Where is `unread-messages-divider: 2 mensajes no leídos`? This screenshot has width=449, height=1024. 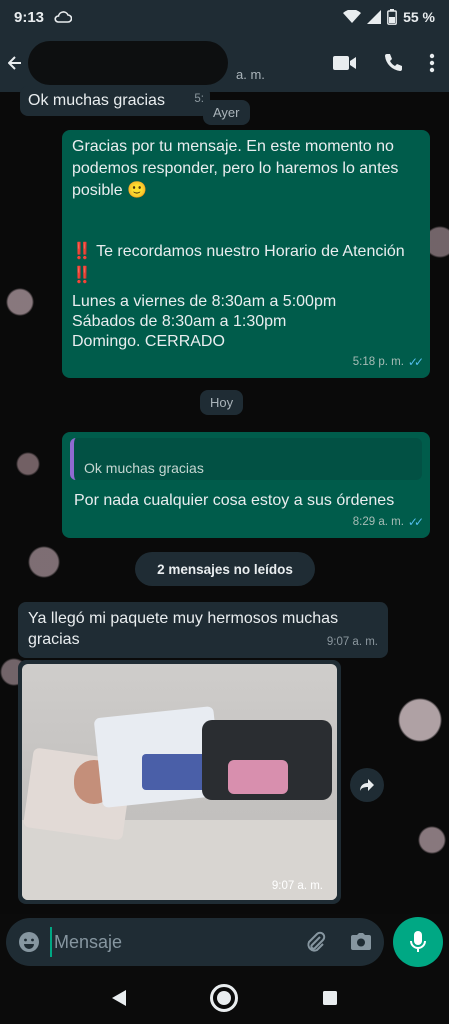 unread-messages-divider: 2 mensajes no leídos is located at coordinates (225, 569).